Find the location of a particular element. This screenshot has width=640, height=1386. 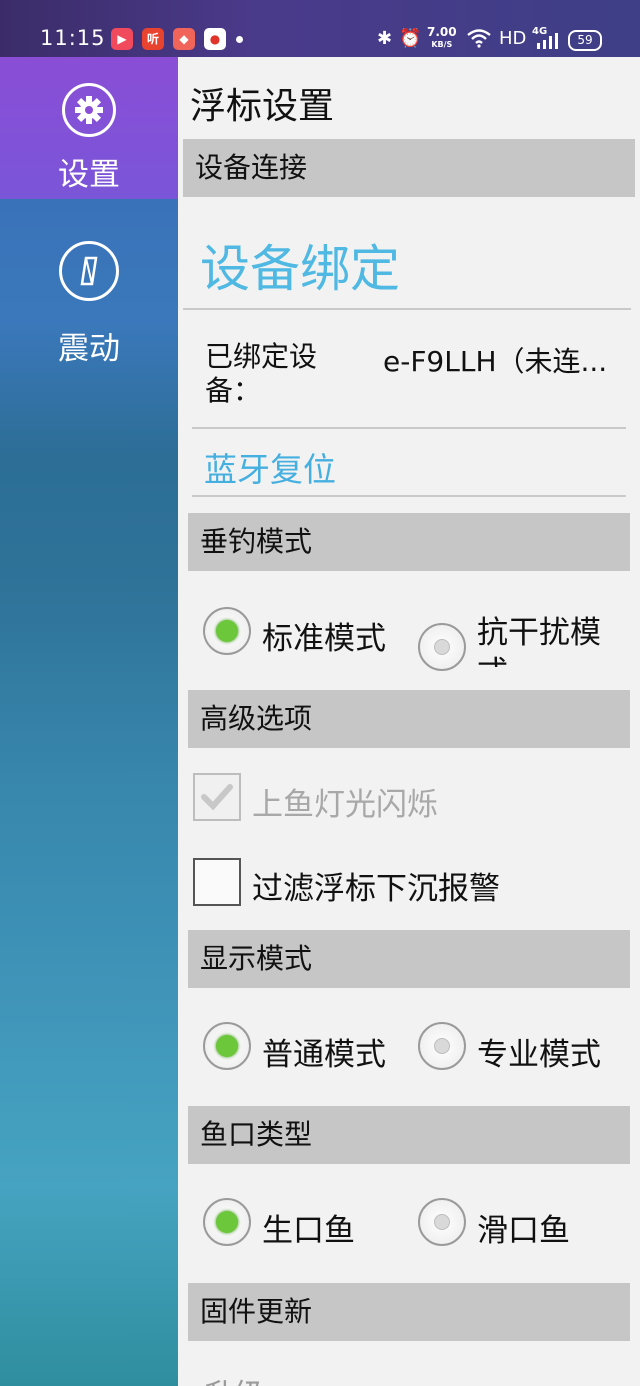

section-header-fish-type: 鱼口类型 is located at coordinates (409, 1135).